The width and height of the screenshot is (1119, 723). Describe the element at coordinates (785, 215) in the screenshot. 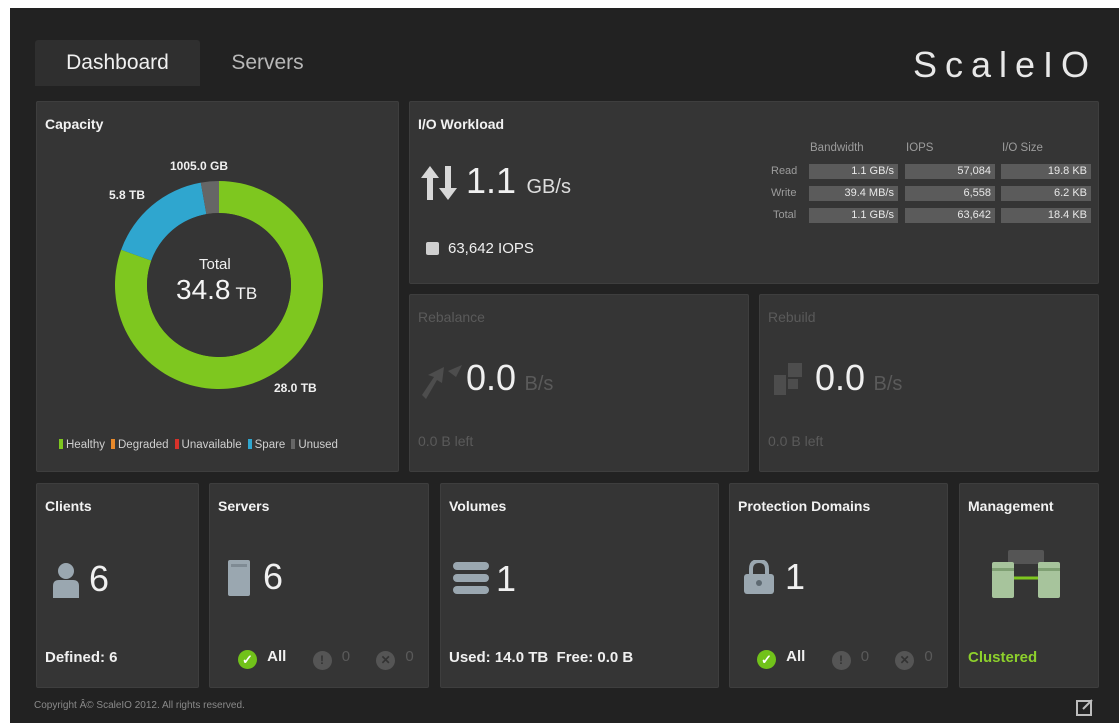

I see `io-row-total-label: Total` at that location.